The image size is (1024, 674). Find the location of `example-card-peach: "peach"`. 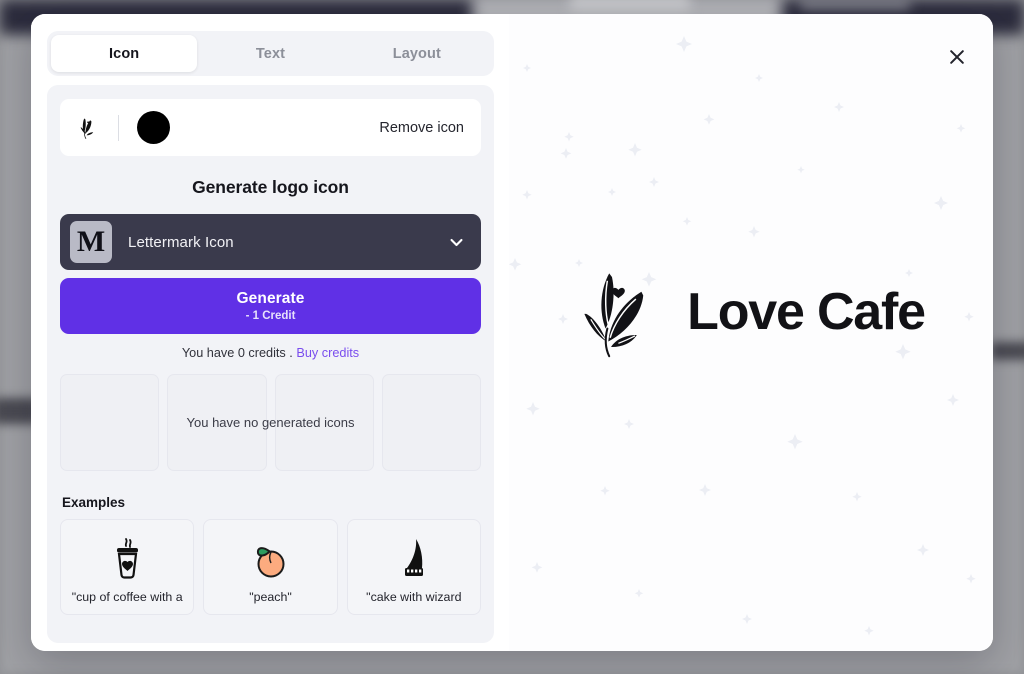

example-card-peach: "peach" is located at coordinates (270, 567).